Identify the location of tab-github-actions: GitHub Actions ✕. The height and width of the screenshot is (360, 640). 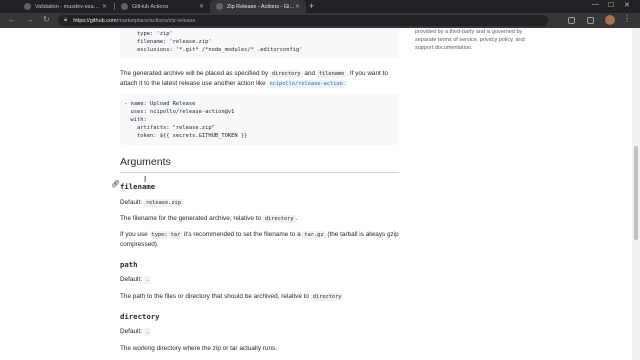
(162, 6).